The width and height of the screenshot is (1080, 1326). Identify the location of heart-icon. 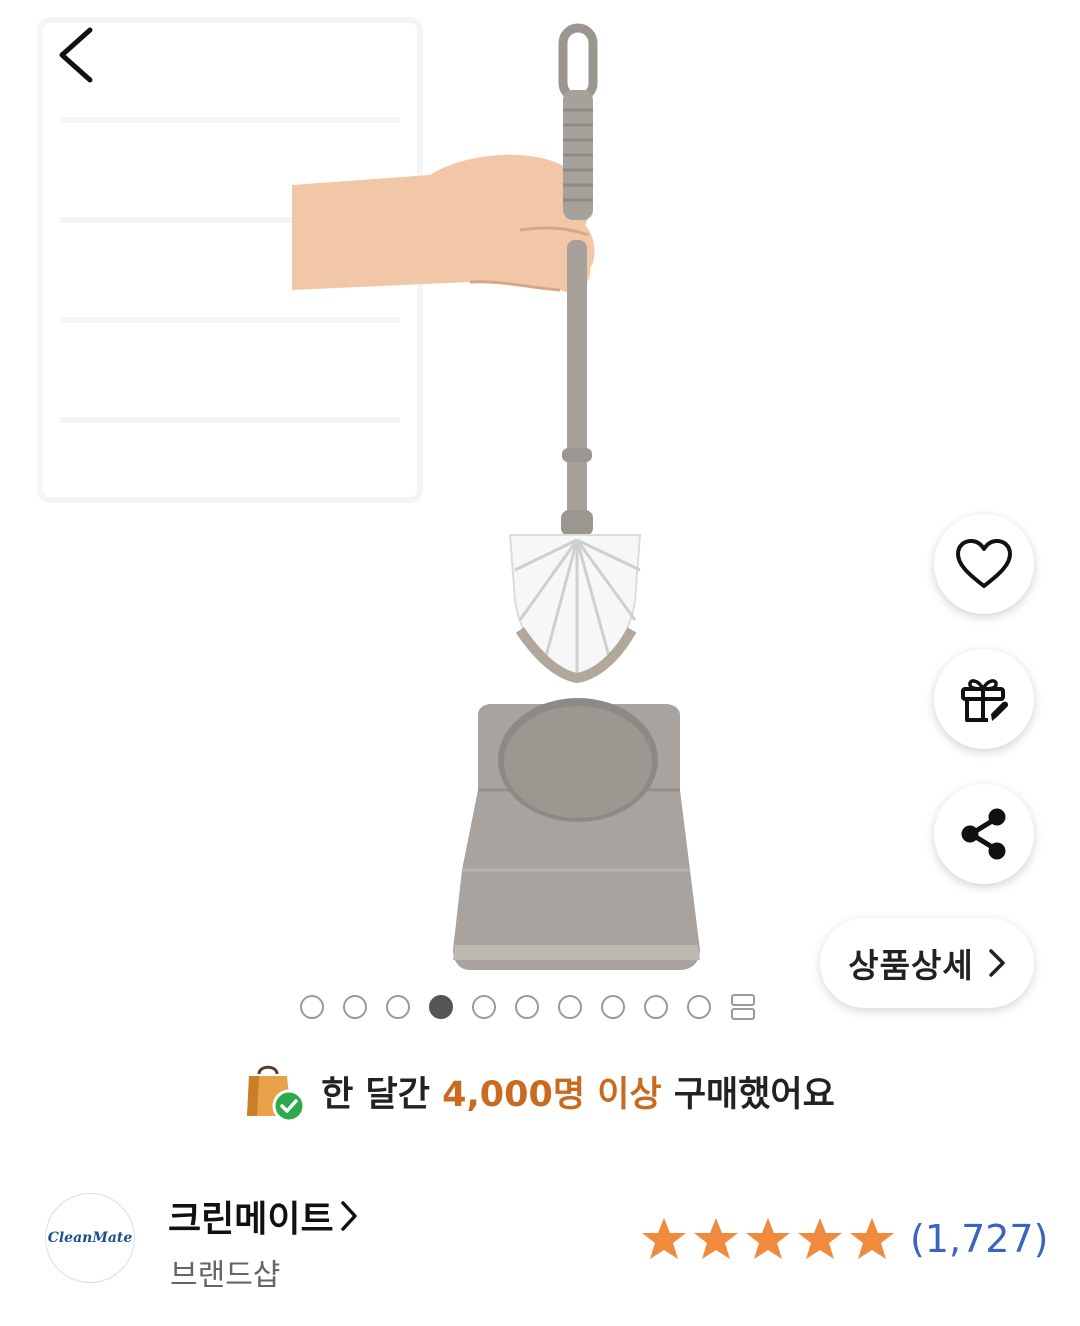
(984, 563).